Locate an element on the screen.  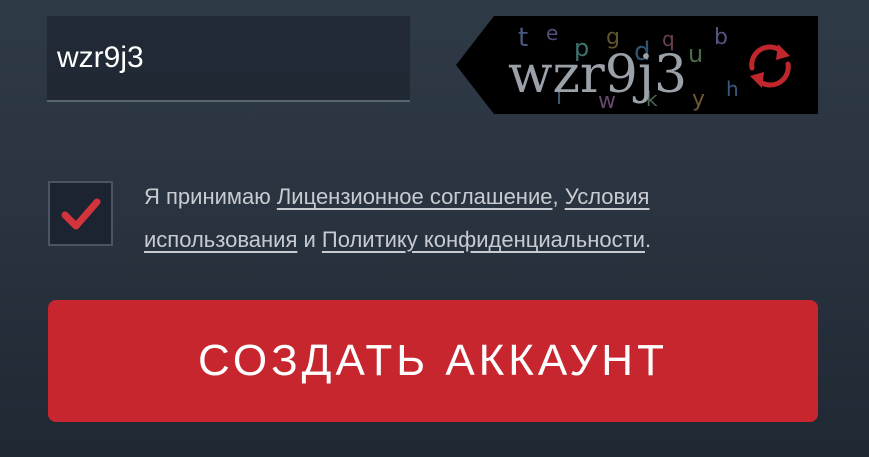
svg-text: h is located at coordinates (732, 89).